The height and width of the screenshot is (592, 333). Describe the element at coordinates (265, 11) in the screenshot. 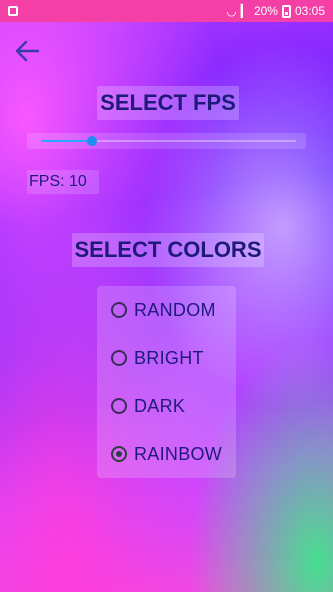

I see `battery-percent: 20%` at that location.